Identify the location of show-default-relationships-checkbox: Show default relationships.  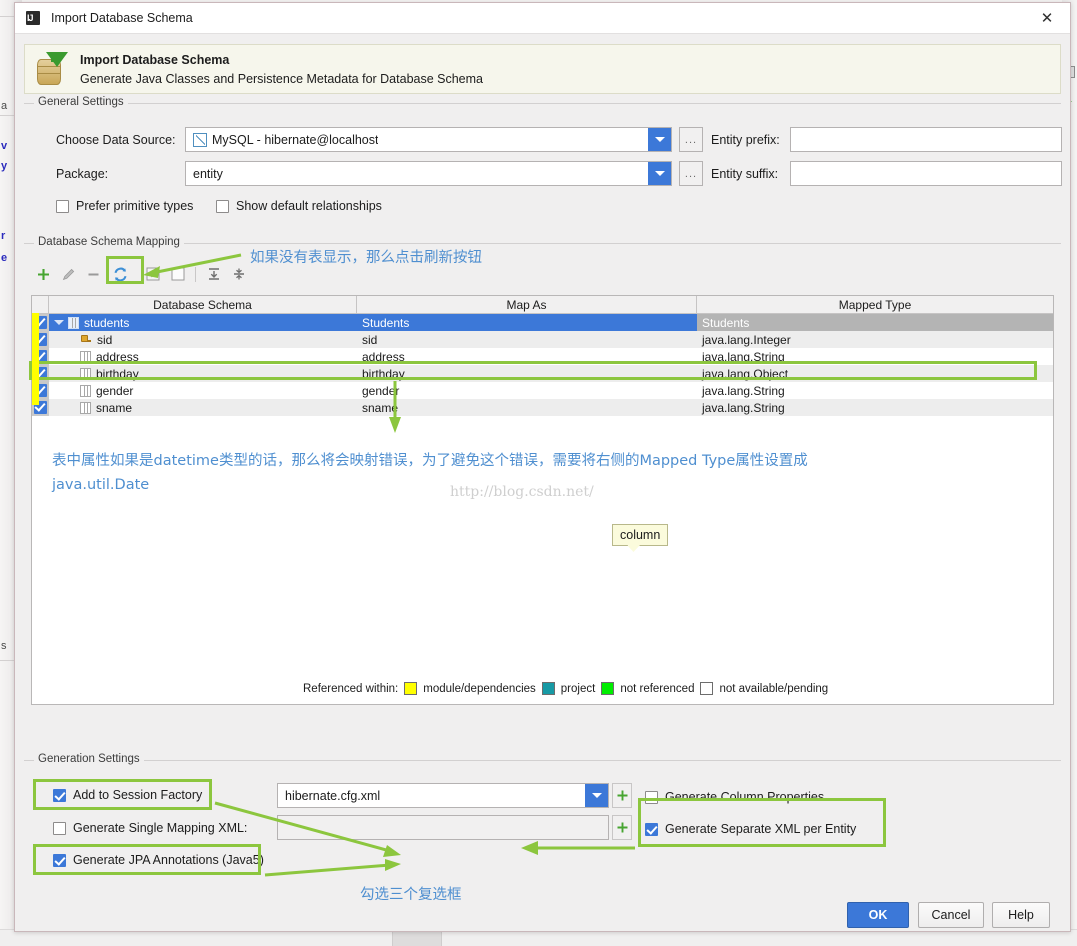
(299, 206).